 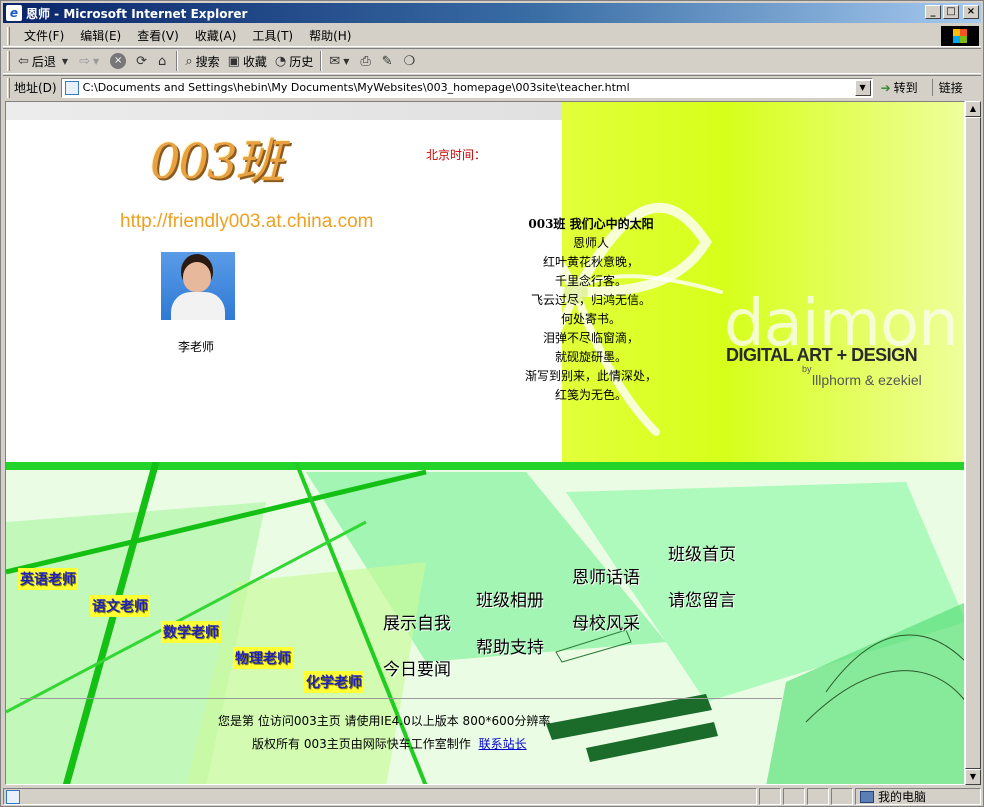 What do you see at coordinates (8, 35) in the screenshot?
I see `menubar-grip` at bounding box center [8, 35].